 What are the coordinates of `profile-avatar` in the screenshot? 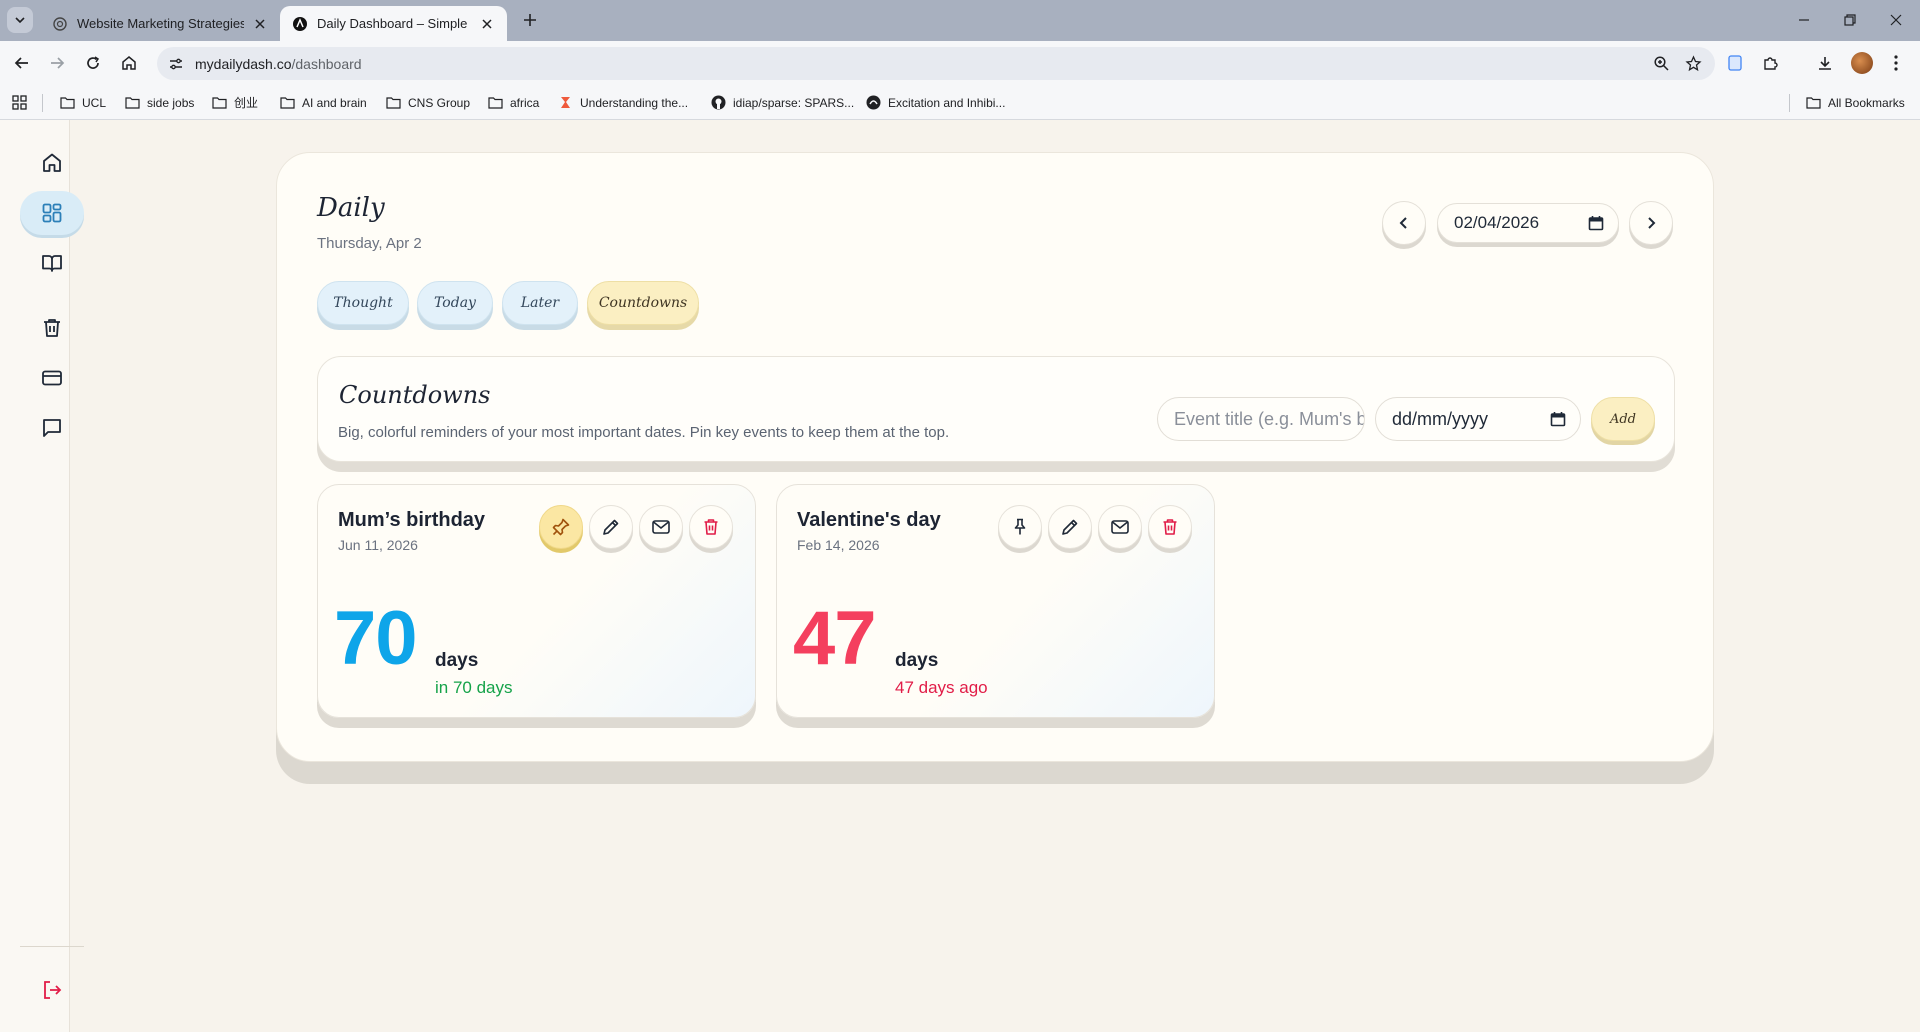 It's located at (1862, 63).